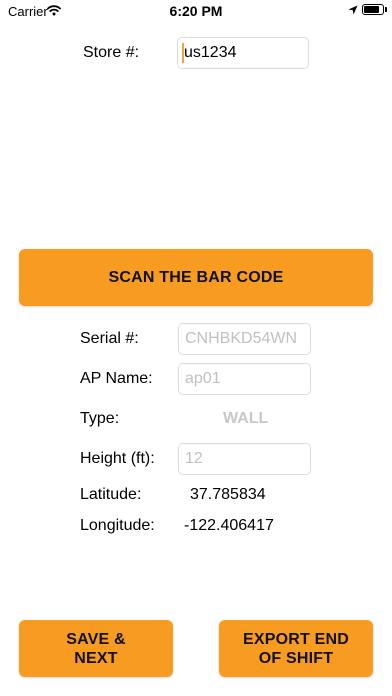 The image size is (392, 696). I want to click on export-shift-button: EXPORT END OF SHIFT, so click(296, 648).